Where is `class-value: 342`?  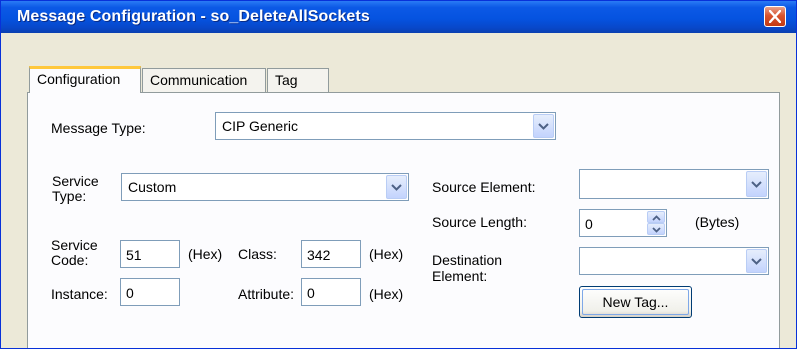 class-value: 342 is located at coordinates (319, 255).